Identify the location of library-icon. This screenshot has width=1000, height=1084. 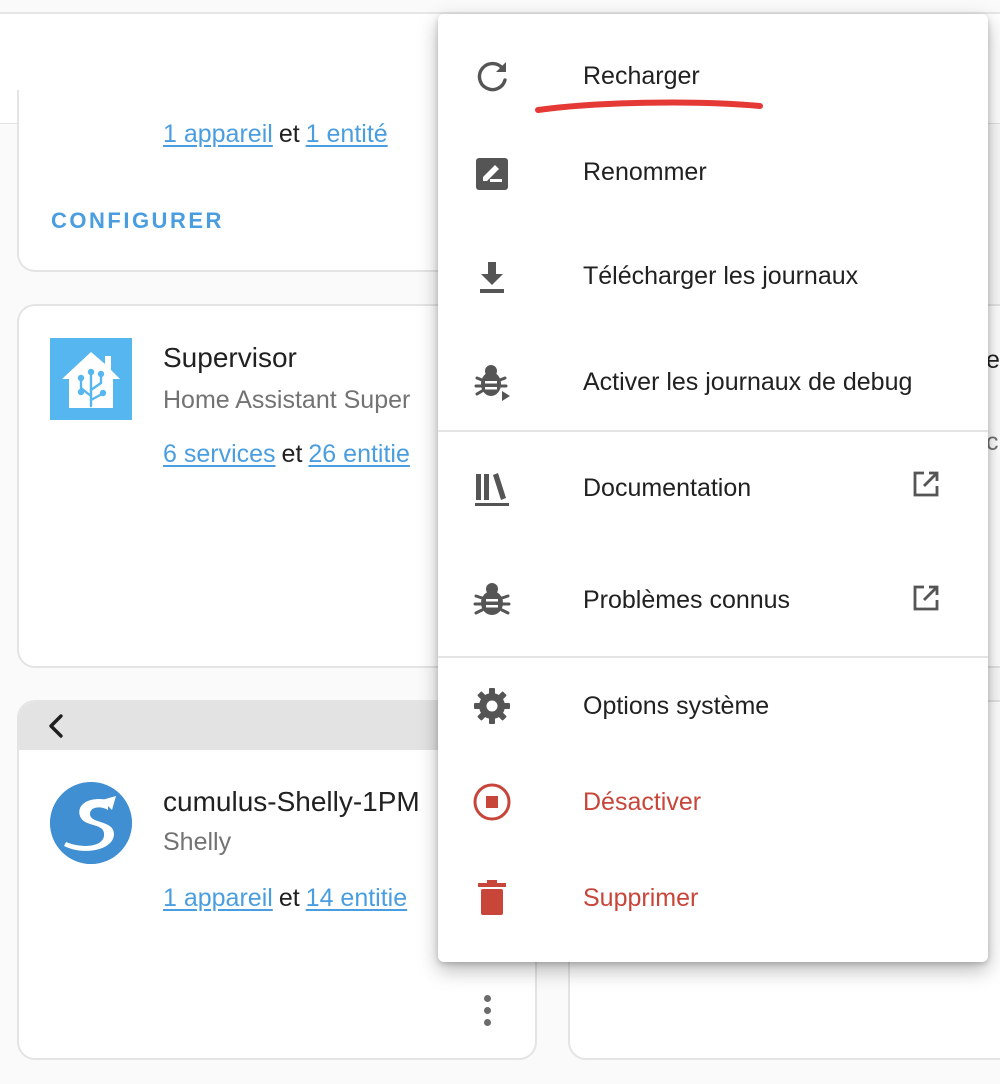
(492, 488).